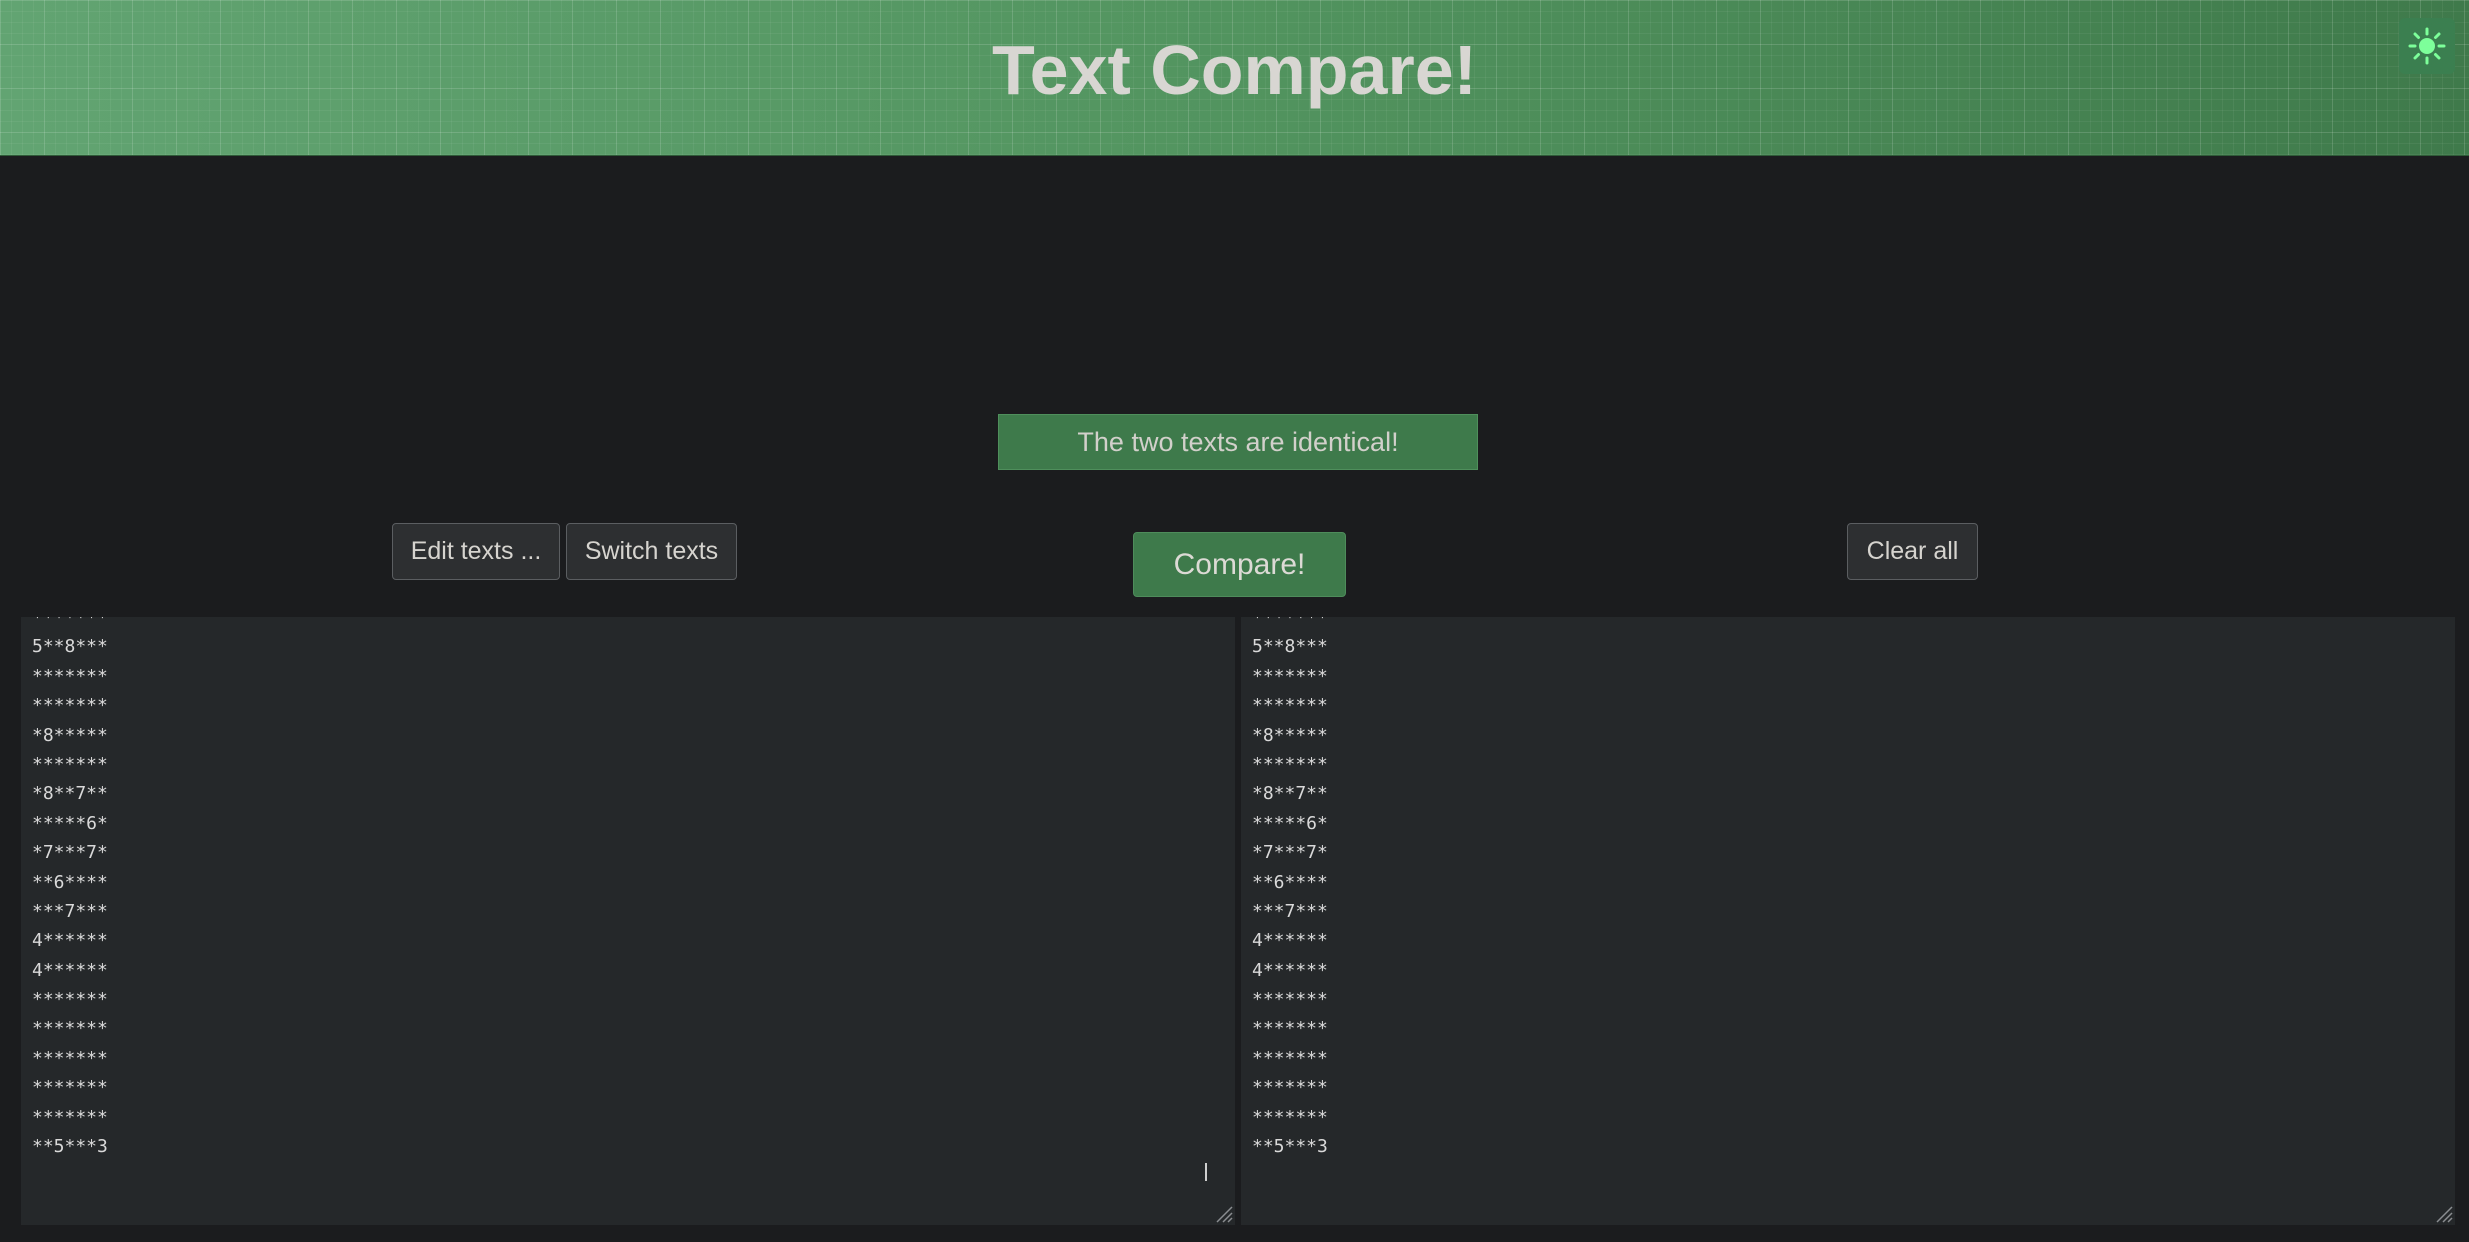 Image resolution: width=2469 pixels, height=1242 pixels. I want to click on compare-button: Compare!, so click(1239, 564).